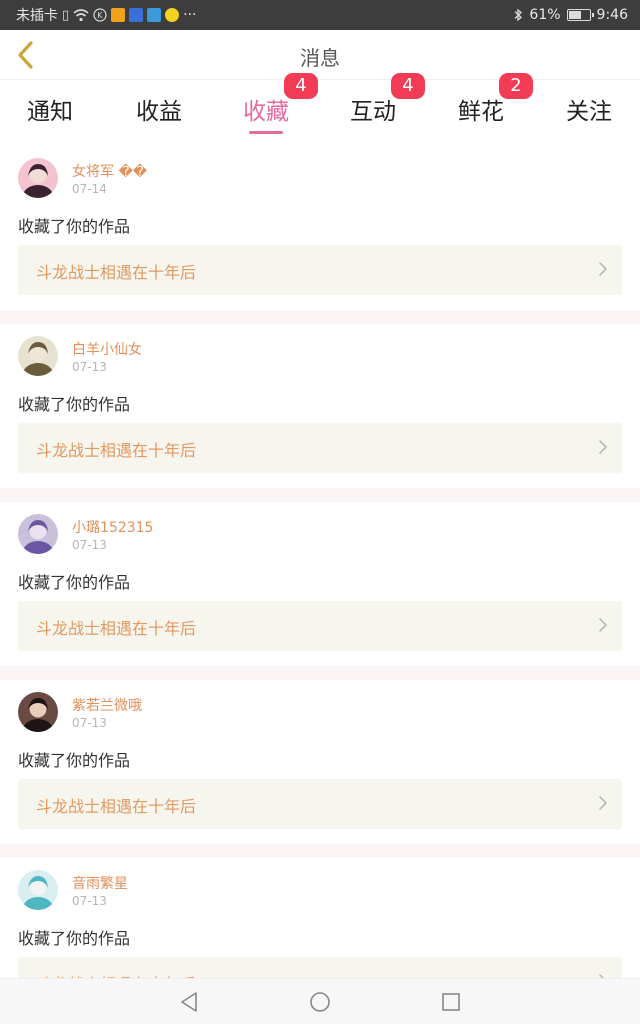 Image resolution: width=640 pixels, height=1024 pixels. Describe the element at coordinates (100, 883) in the screenshot. I see `username: 音雨繁星` at that location.